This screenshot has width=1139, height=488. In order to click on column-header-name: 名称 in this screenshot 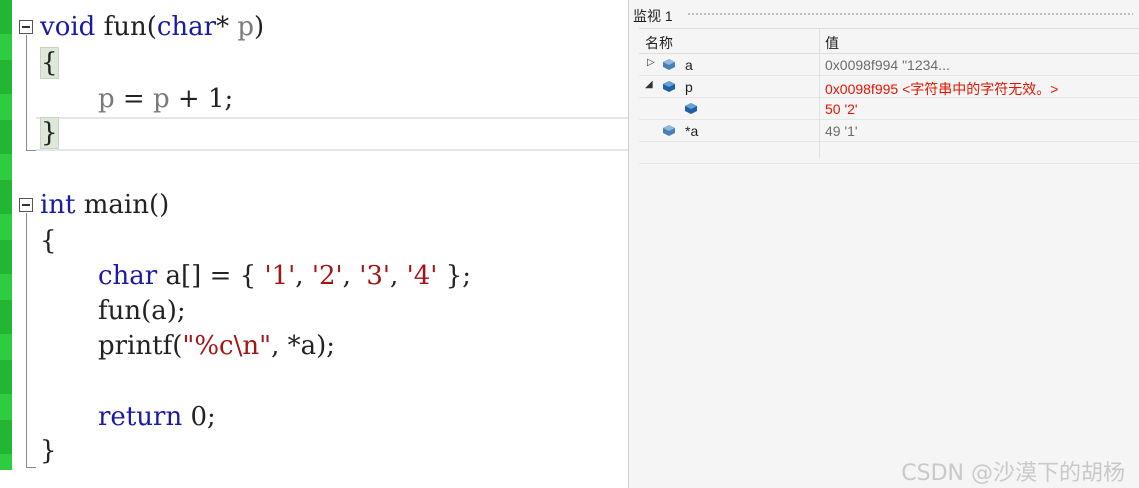, I will do `click(659, 43)`.